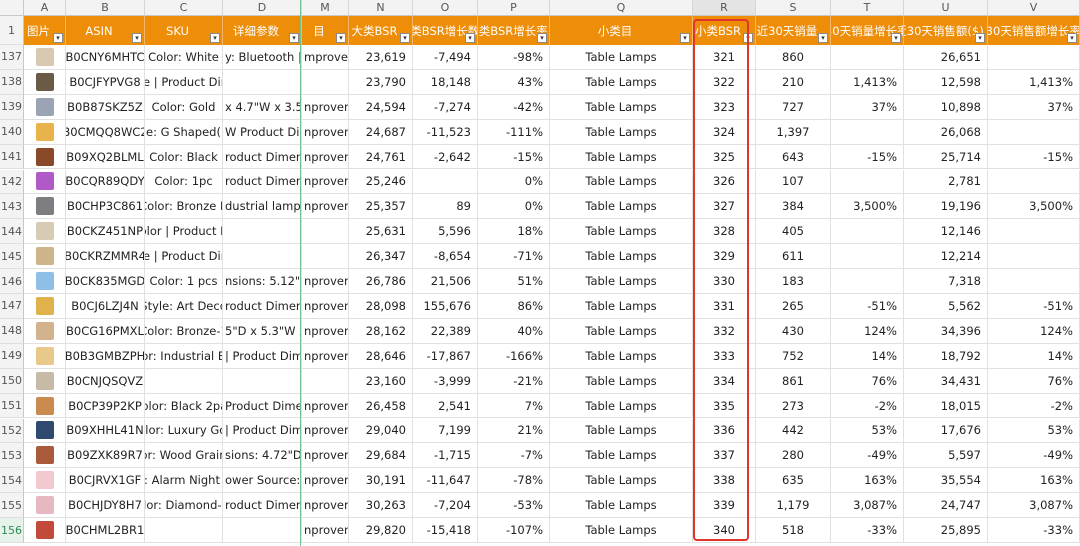 This screenshot has height=546, width=1080. Describe the element at coordinates (105, 431) in the screenshot. I see `cell-asin: B09XHHL41N` at that location.